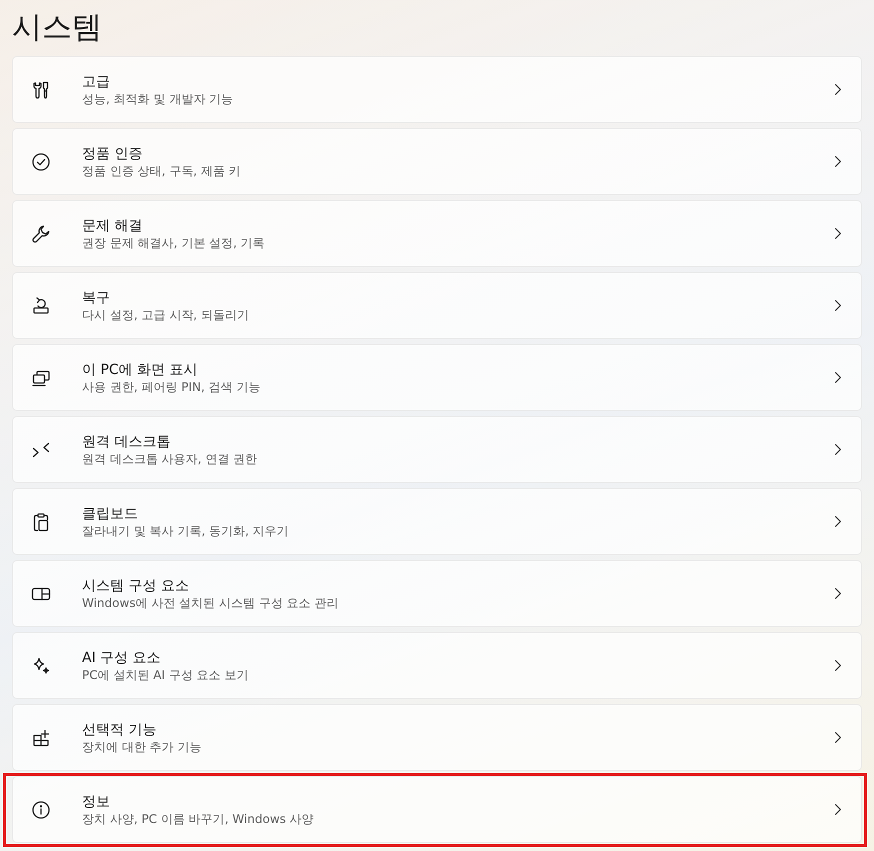 This screenshot has width=874, height=851. I want to click on item-title: 문제 해결, so click(112, 225).